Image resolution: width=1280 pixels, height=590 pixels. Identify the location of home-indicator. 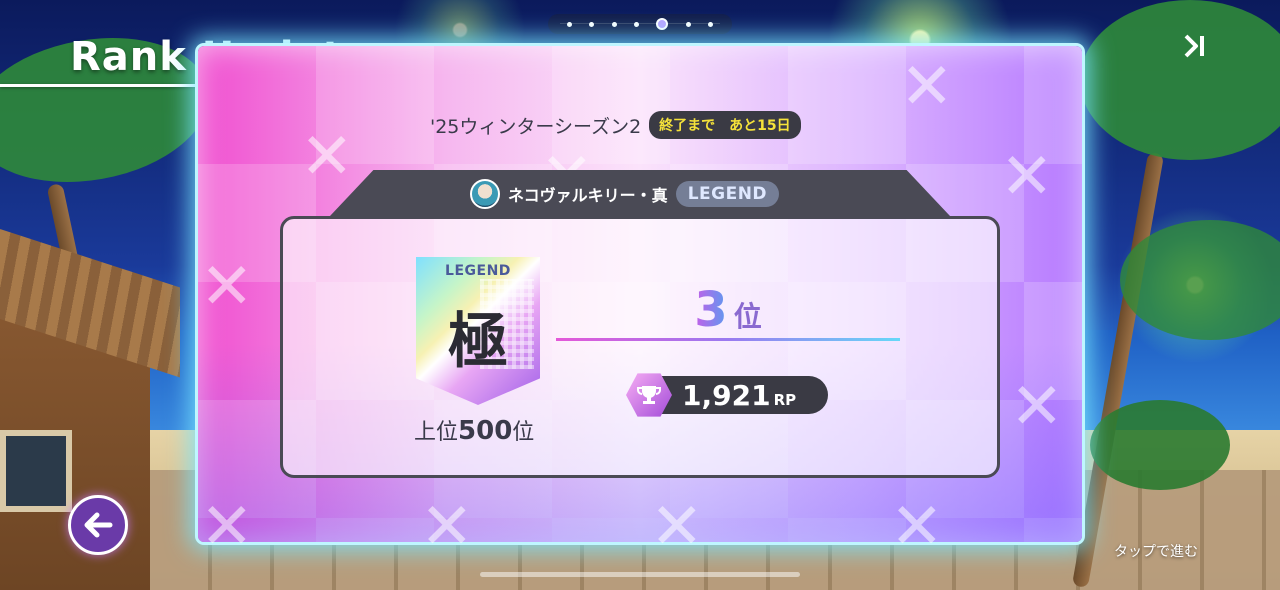
(640, 574).